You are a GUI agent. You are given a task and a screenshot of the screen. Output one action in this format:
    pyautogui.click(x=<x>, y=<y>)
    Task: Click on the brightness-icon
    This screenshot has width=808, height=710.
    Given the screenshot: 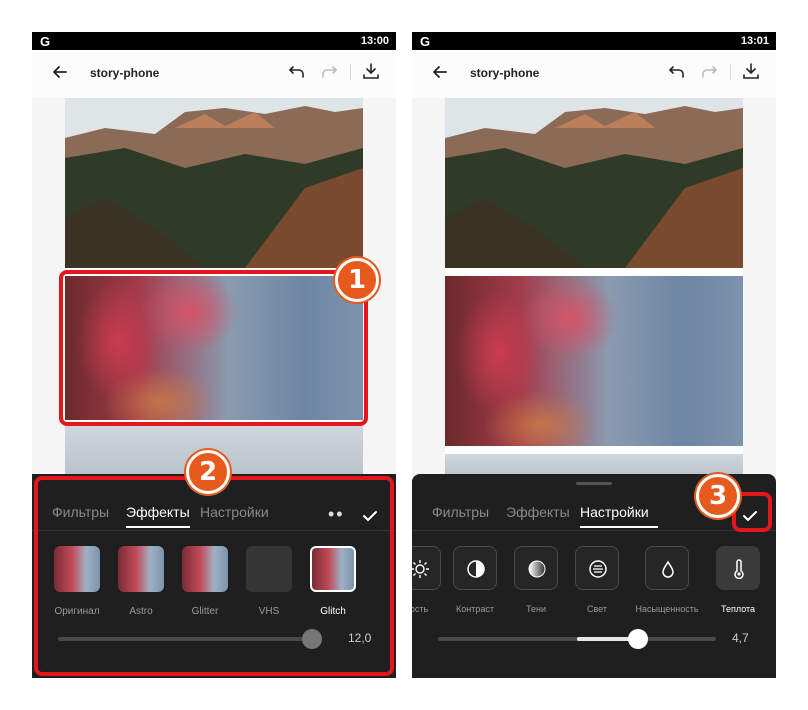 What is the action you would take?
    pyautogui.click(x=426, y=568)
    